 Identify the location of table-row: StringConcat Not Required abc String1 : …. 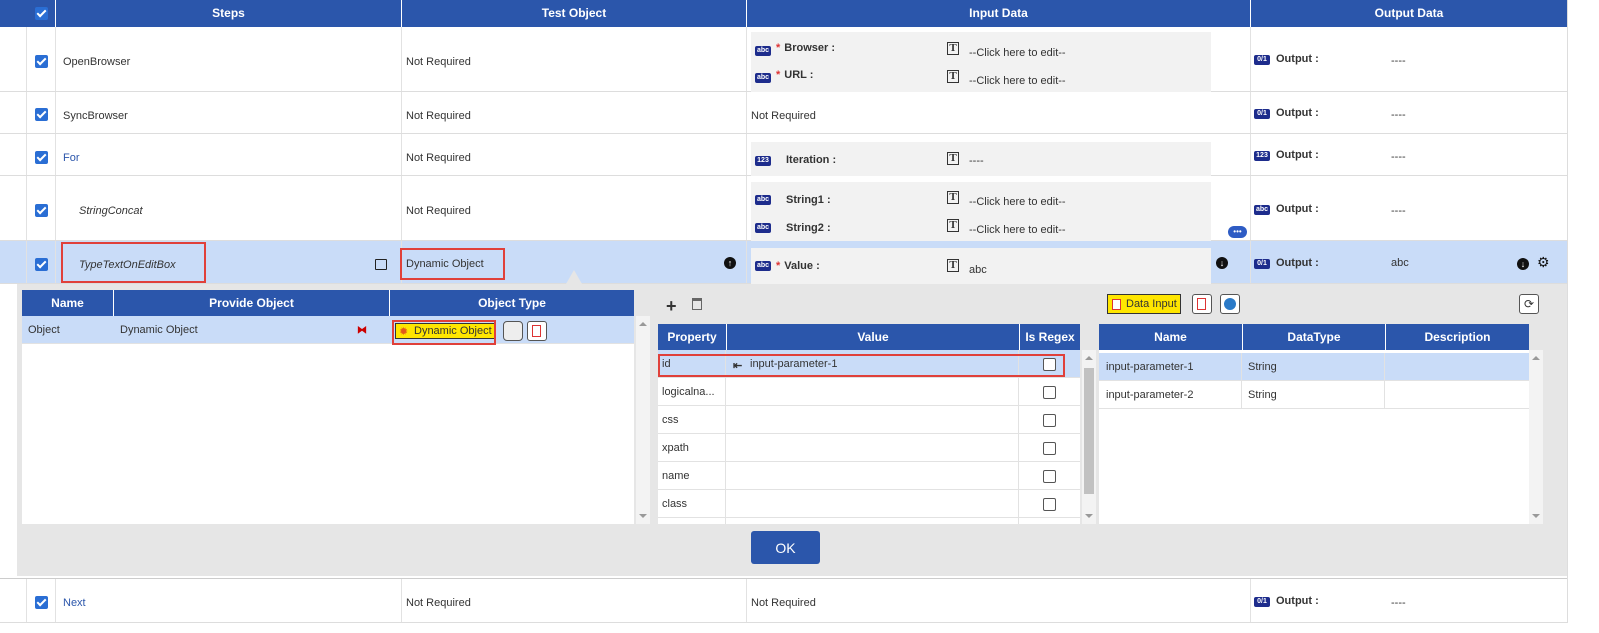
(783, 208).